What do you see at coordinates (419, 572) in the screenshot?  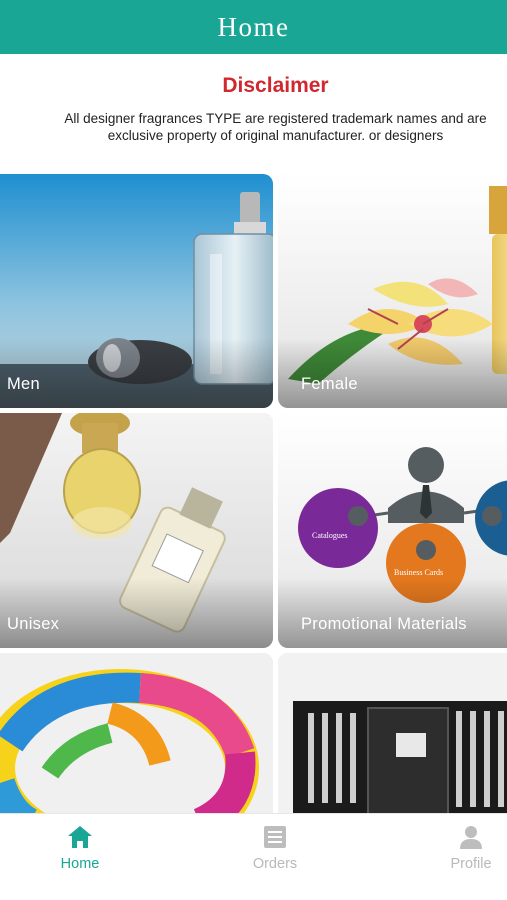 I see `diagram-label-business-cards: Business Cards` at bounding box center [419, 572].